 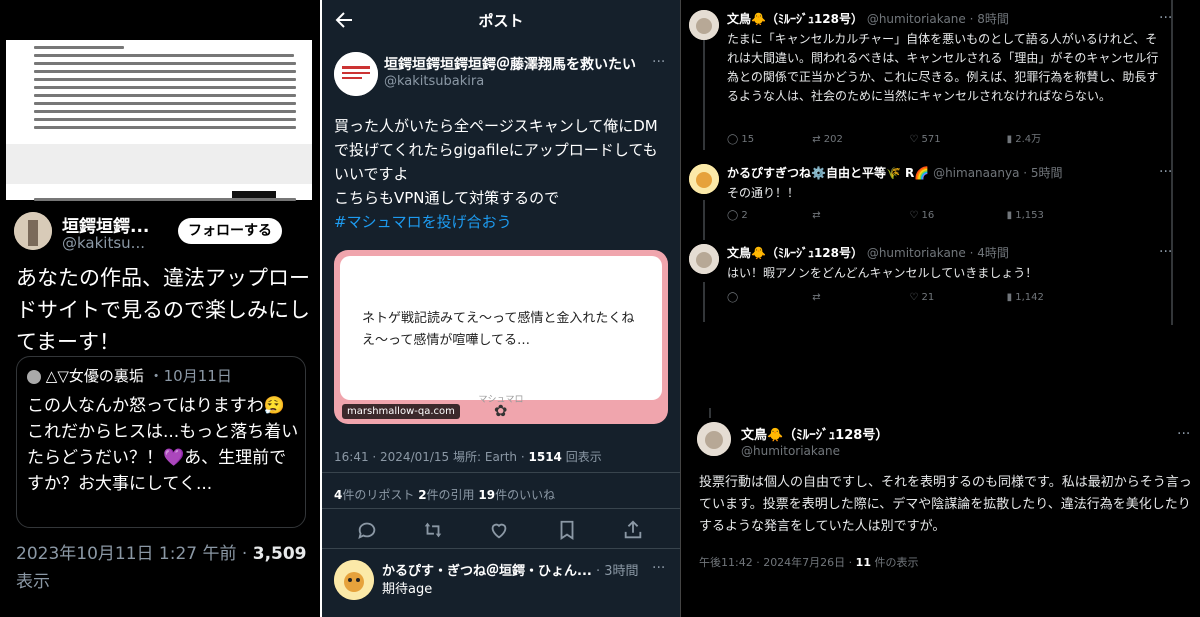 I want to click on user-meta: @himanaanya · 5時間, so click(x=996, y=173).